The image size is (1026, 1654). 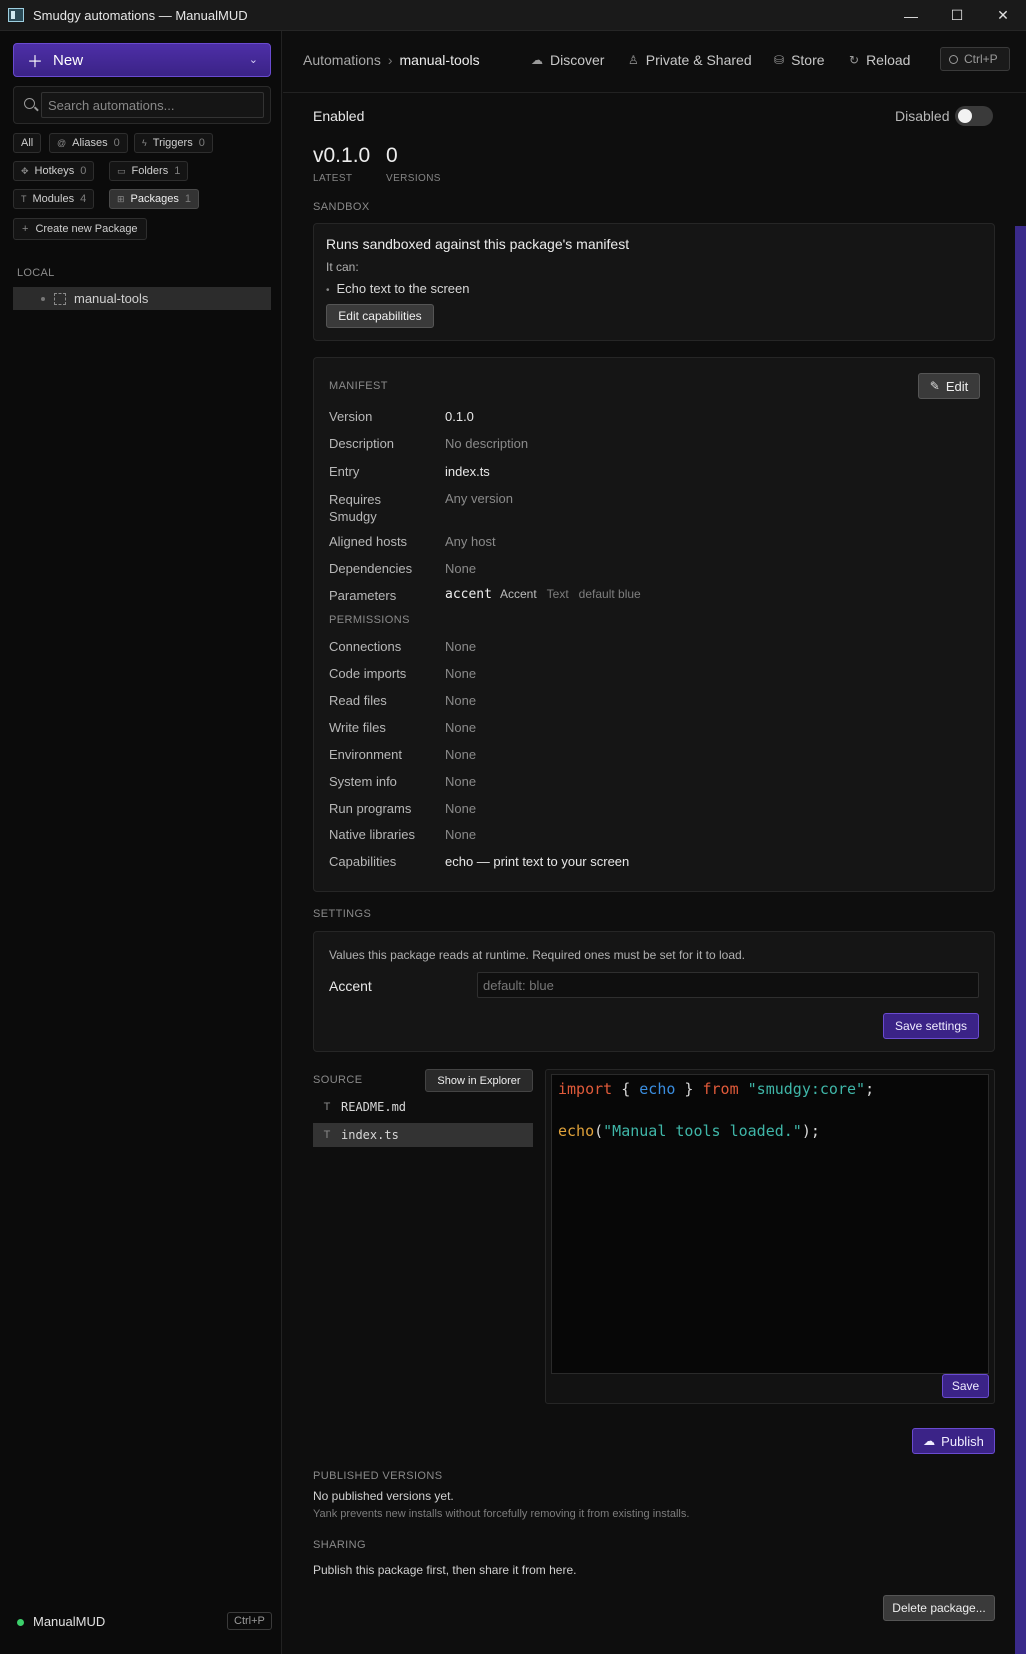 What do you see at coordinates (537, 861) in the screenshot?
I see `manifest-value-capabilities: echo — print text to your screen` at bounding box center [537, 861].